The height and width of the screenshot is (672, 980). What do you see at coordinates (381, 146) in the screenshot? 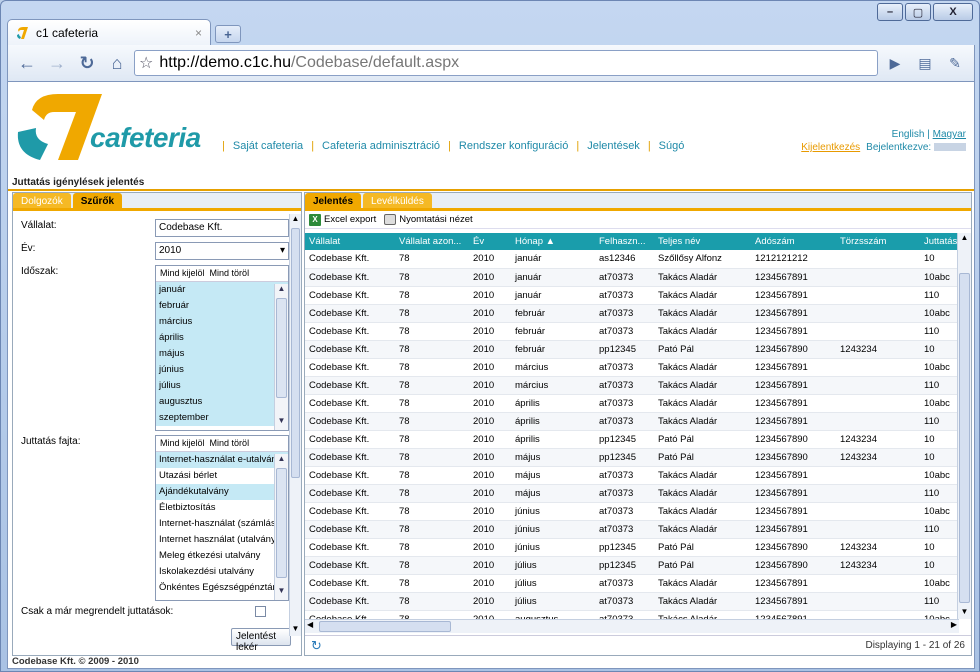
I see `nav-cafeteria-admin: Cafeteria adminisztráció` at bounding box center [381, 146].